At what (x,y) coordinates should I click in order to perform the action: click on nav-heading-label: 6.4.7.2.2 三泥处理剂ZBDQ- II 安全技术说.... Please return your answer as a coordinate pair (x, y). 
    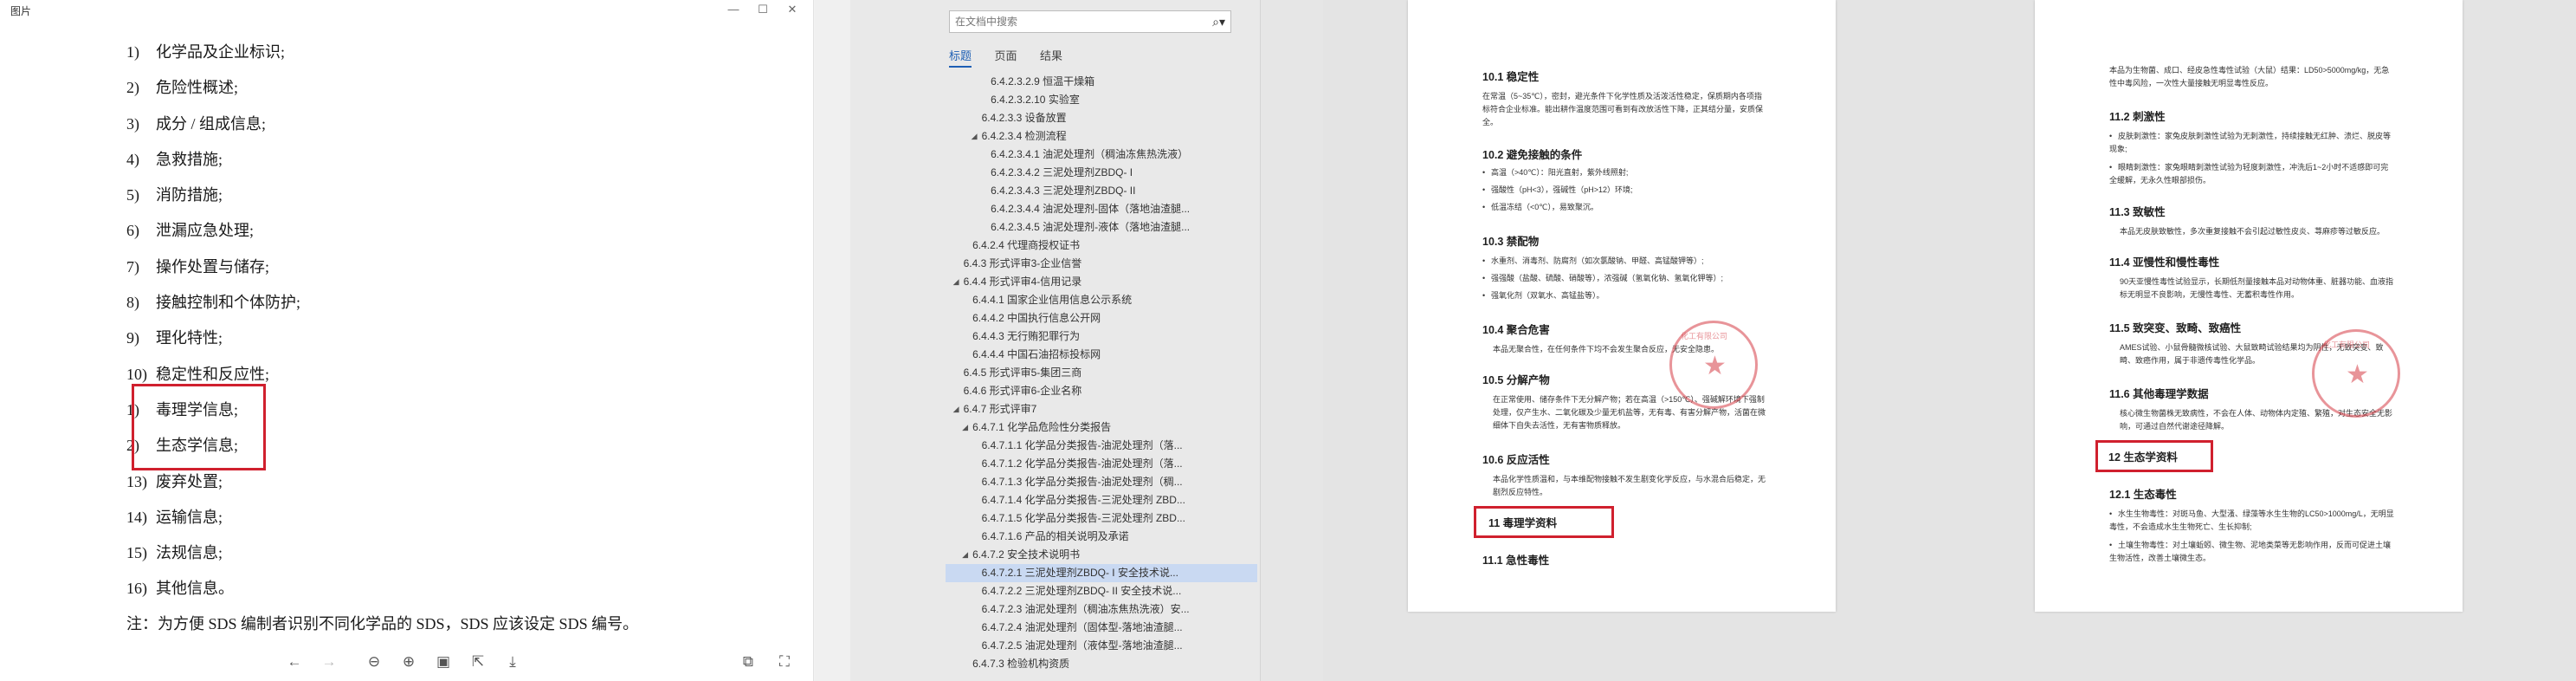
    Looking at the image, I should click on (1081, 591).